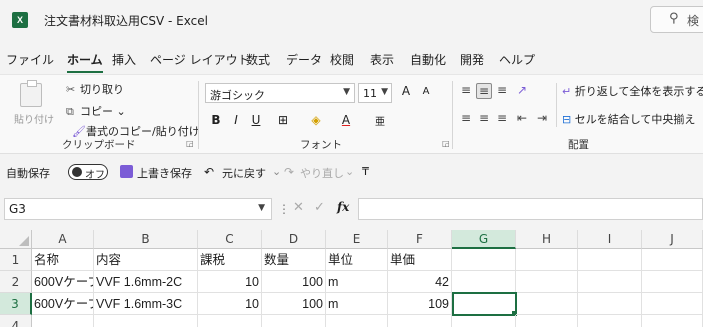 The image size is (703, 327). Describe the element at coordinates (420, 260) in the screenshot. I see `cell: 単価` at that location.